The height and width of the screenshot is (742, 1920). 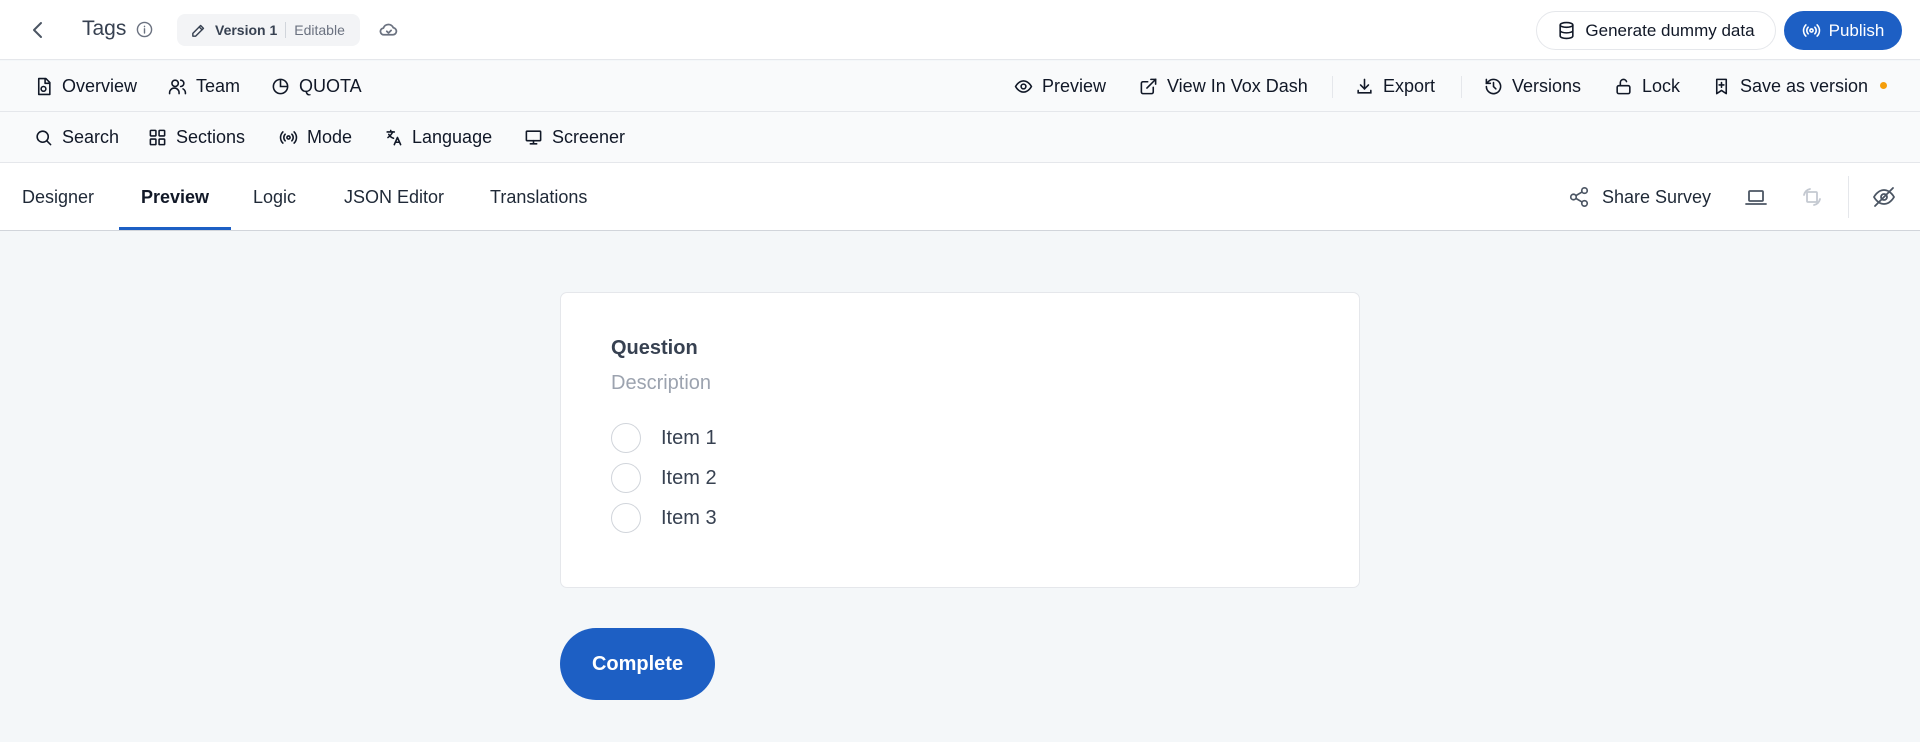 I want to click on toolbar-preview: Preview, so click(x=1060, y=86).